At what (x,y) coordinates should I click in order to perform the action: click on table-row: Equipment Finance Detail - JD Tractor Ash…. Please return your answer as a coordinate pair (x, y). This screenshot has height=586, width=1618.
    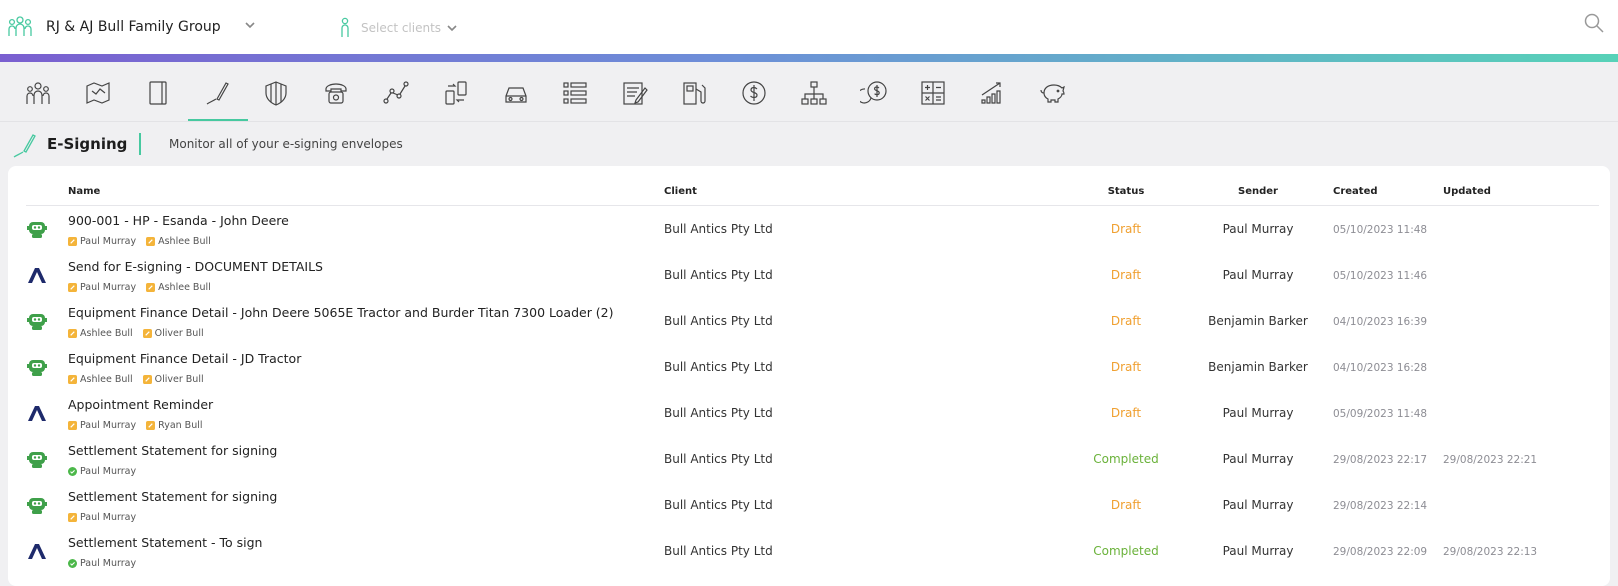
    Looking at the image, I should click on (809, 369).